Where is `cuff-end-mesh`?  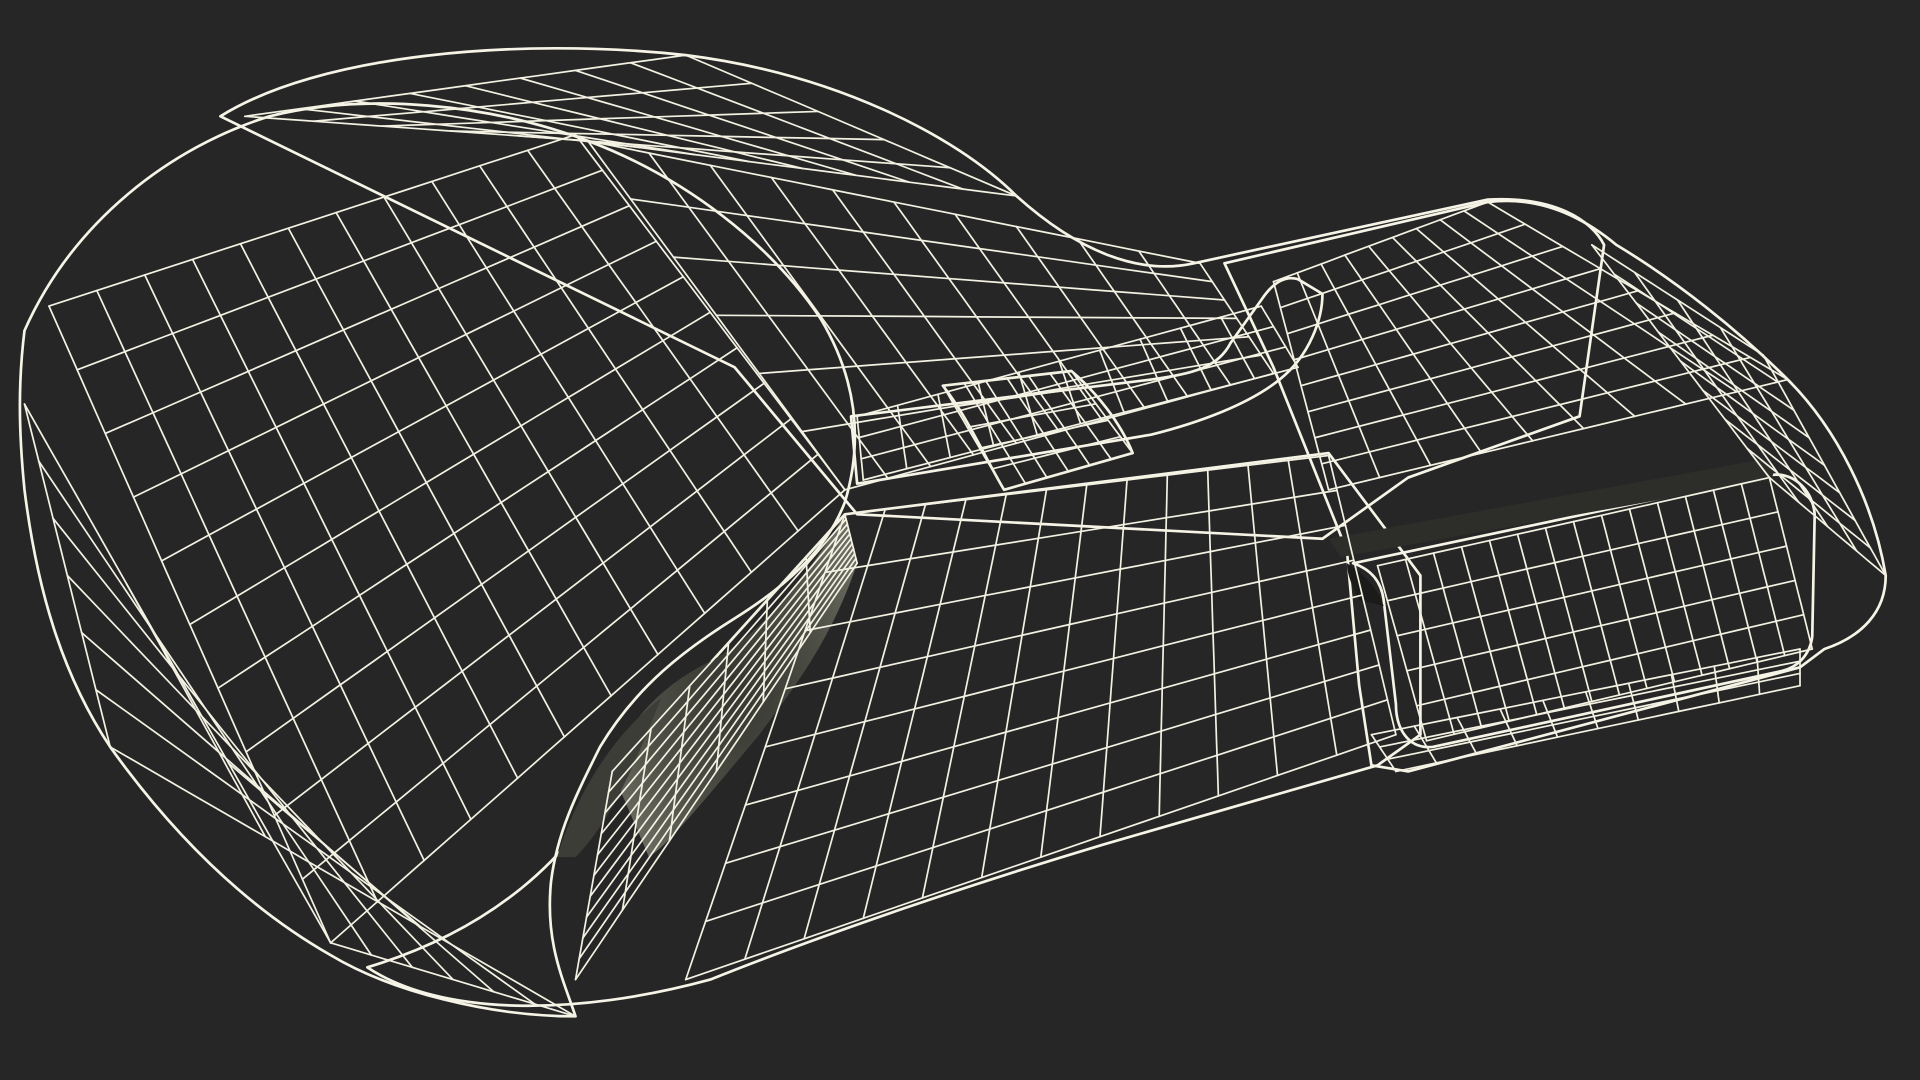 cuff-end-mesh is located at coordinates (1738, 410).